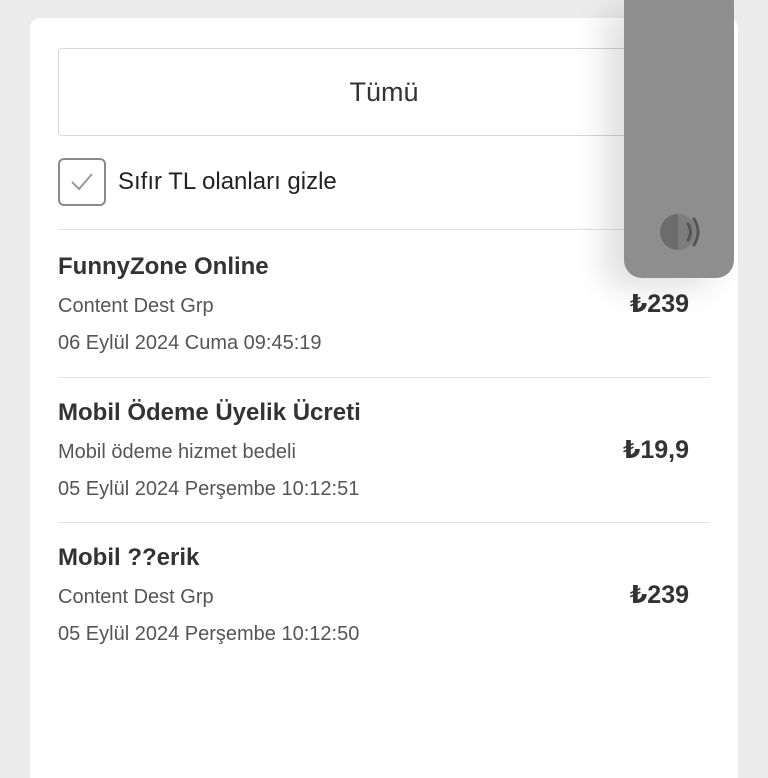 The image size is (768, 778). Describe the element at coordinates (163, 266) in the screenshot. I see `transaction-title: FunnyZone Online` at that location.